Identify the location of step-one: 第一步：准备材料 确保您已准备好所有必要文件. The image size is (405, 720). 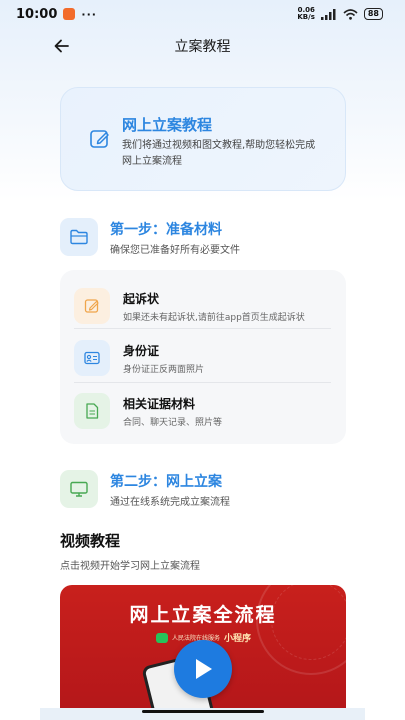
(210, 238).